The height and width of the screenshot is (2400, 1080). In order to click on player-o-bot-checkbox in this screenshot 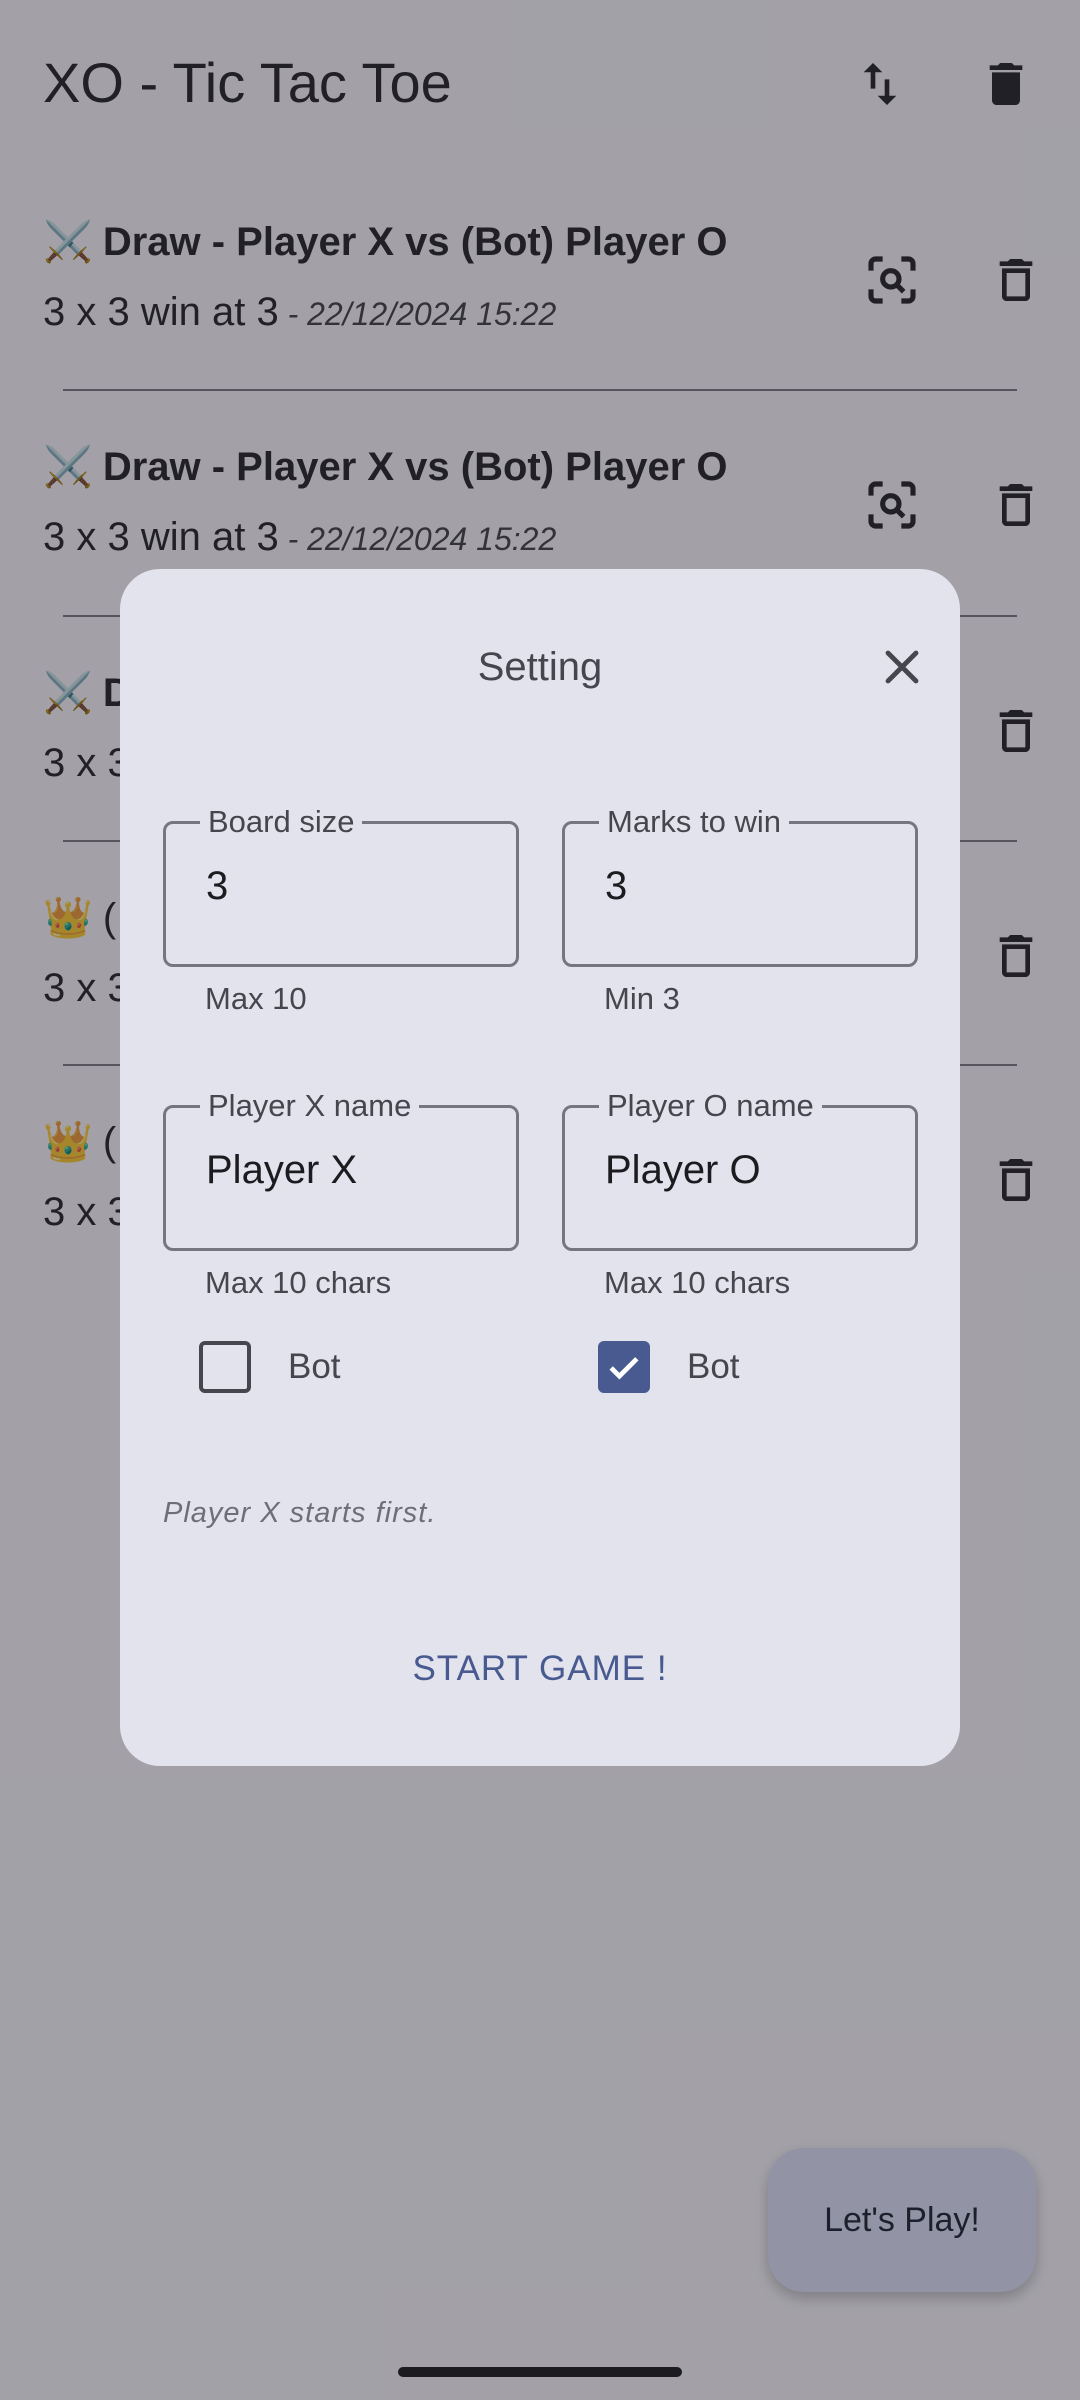, I will do `click(624, 1367)`.